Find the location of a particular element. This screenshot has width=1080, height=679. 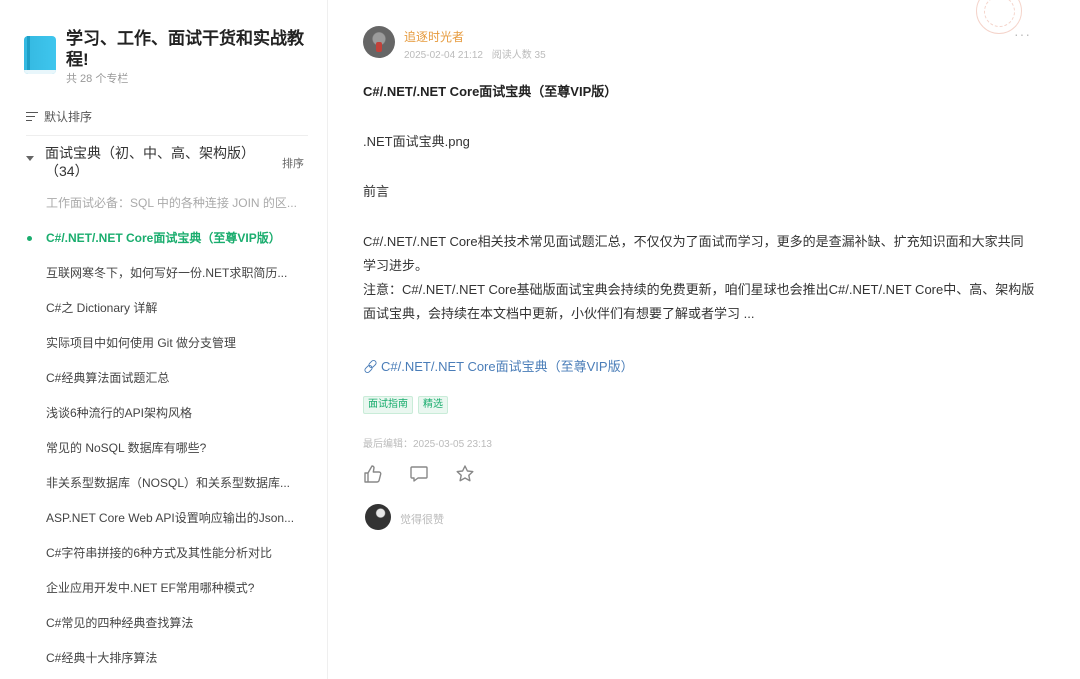

sidebar-article-item: C#经典算法面试题汇总 is located at coordinates (164, 378).